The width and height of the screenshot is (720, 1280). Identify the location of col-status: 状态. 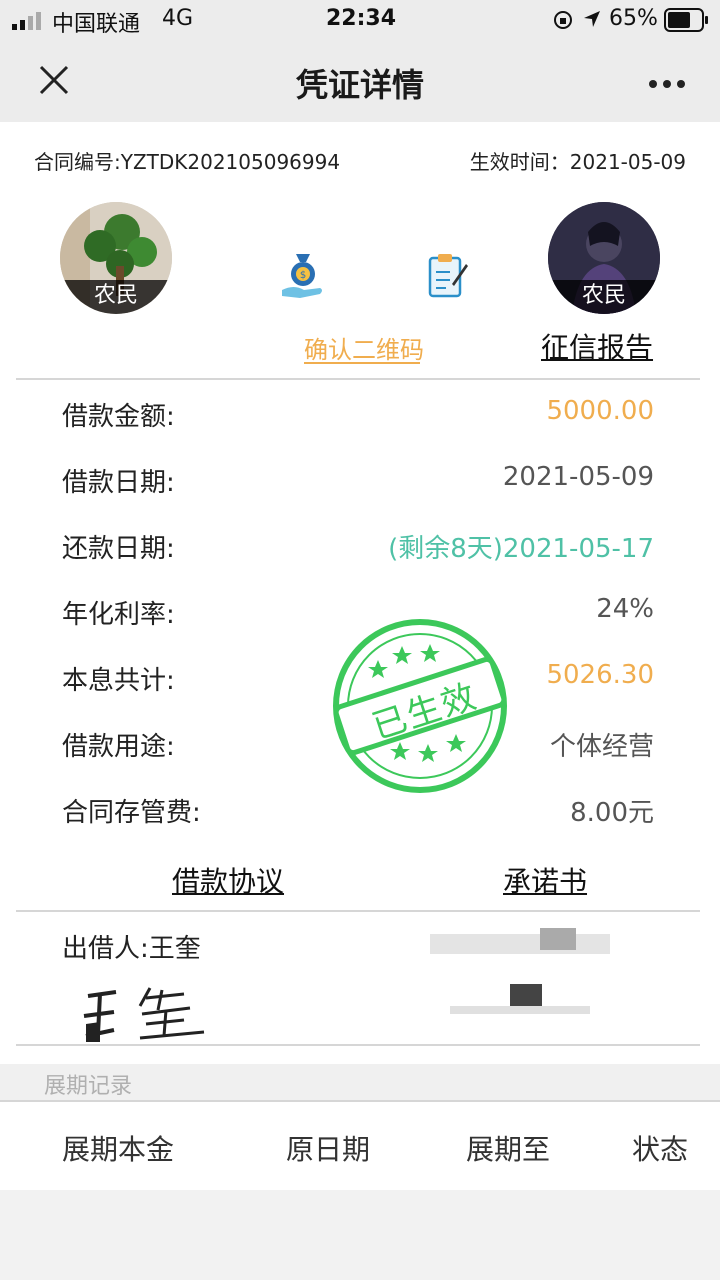
(660, 1149).